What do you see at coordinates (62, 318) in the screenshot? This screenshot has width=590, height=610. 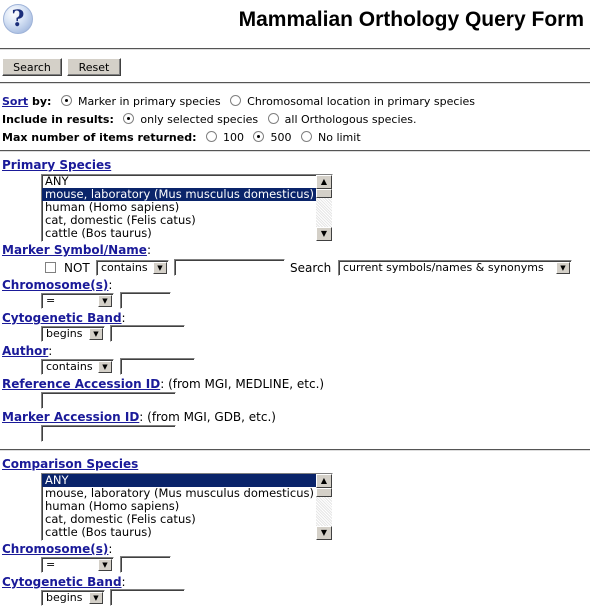 I see `cytogenetic-band-link: Cytogenetic Band` at bounding box center [62, 318].